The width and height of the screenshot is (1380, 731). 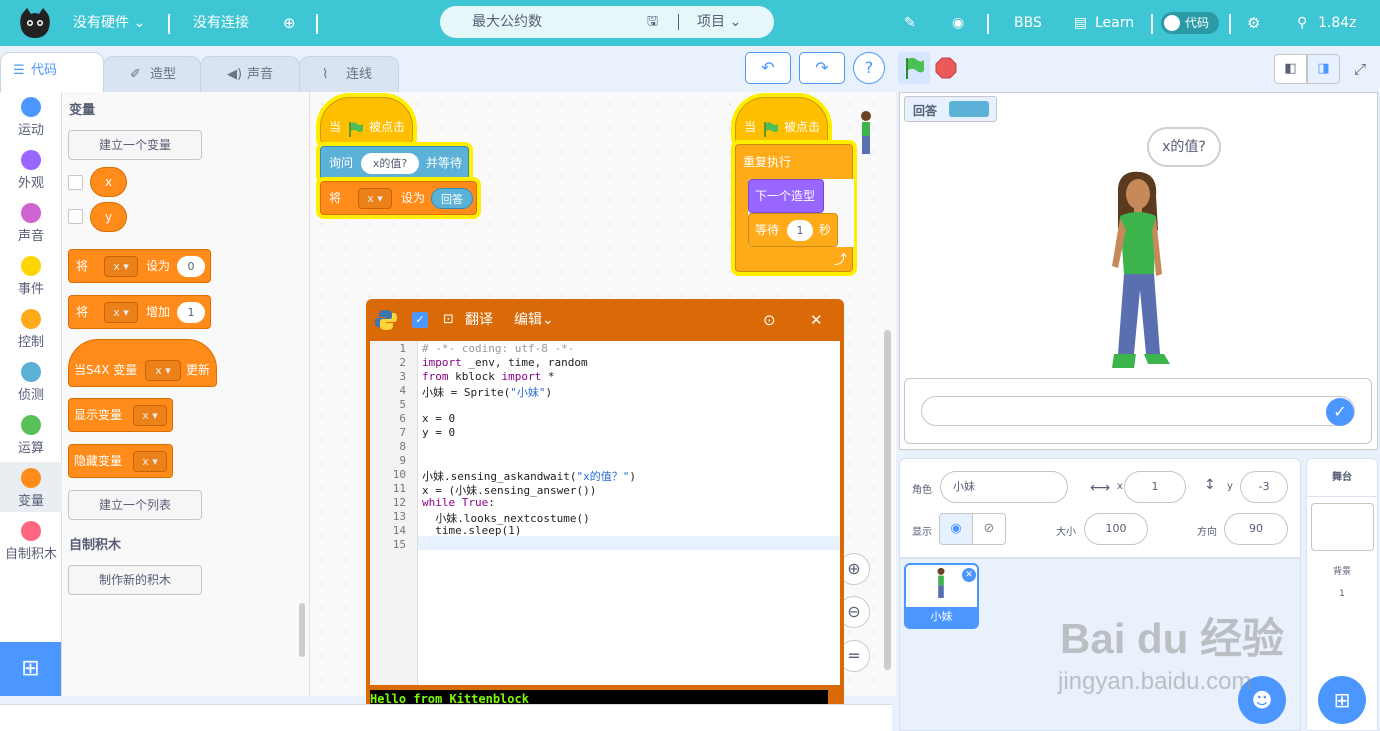 What do you see at coordinates (31, 329) in the screenshot?
I see `category-control: 控制` at bounding box center [31, 329].